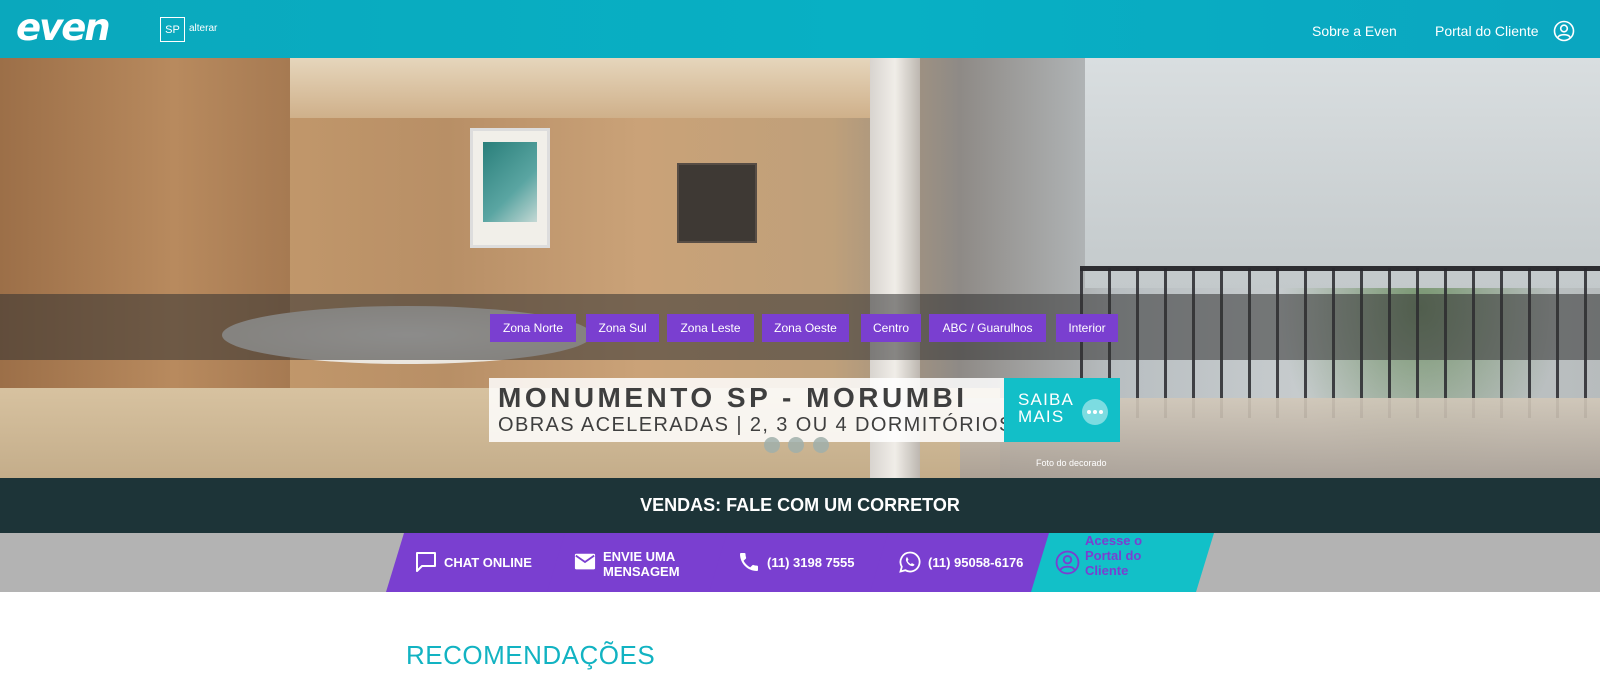 The image size is (1600, 676). What do you see at coordinates (910, 562) in the screenshot?
I see `whatsapp-icon` at bounding box center [910, 562].